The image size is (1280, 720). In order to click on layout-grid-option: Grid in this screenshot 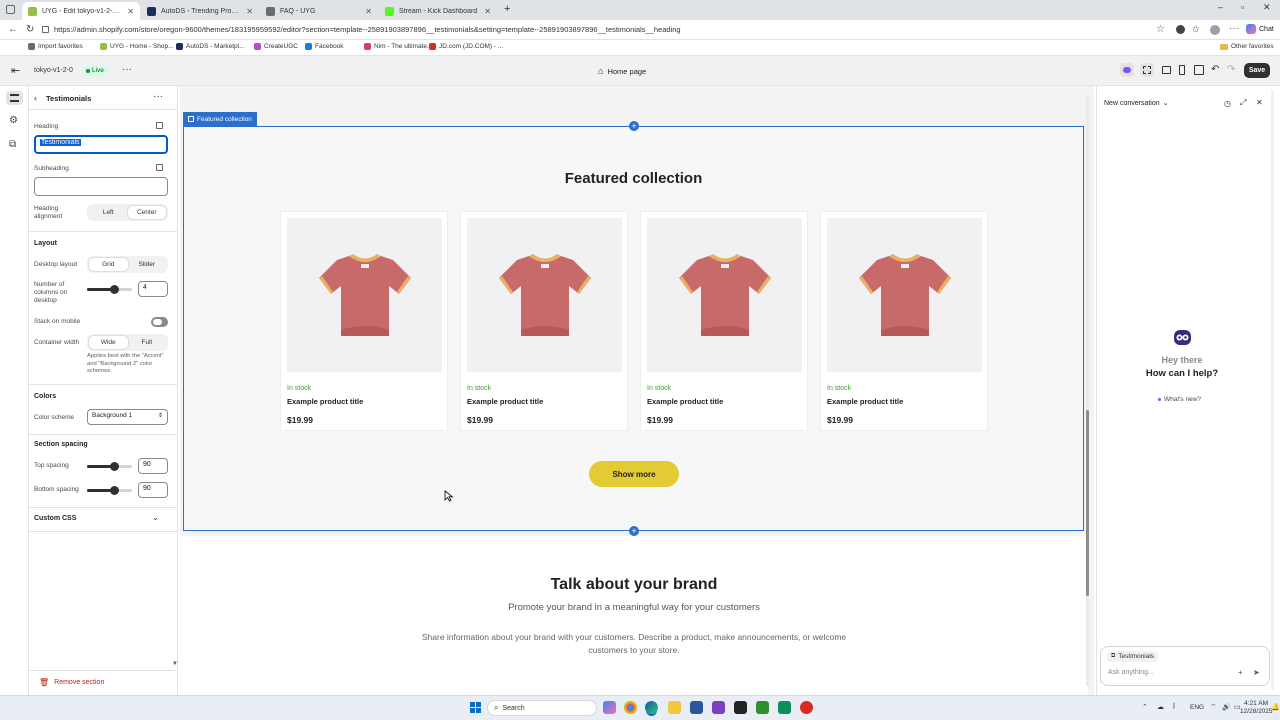, I will do `click(108, 264)`.